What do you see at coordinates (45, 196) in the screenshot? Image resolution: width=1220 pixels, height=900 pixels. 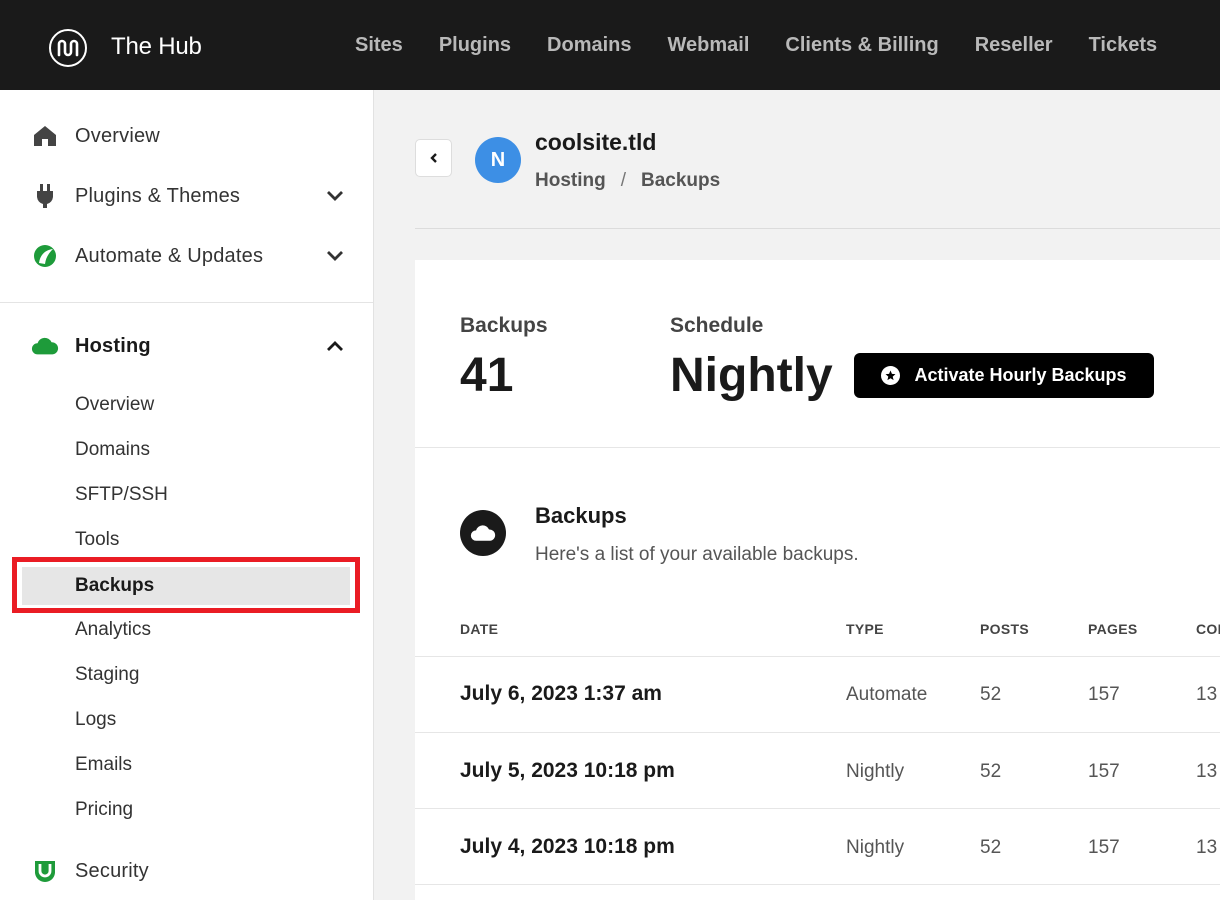 I see `plug-icon` at bounding box center [45, 196].